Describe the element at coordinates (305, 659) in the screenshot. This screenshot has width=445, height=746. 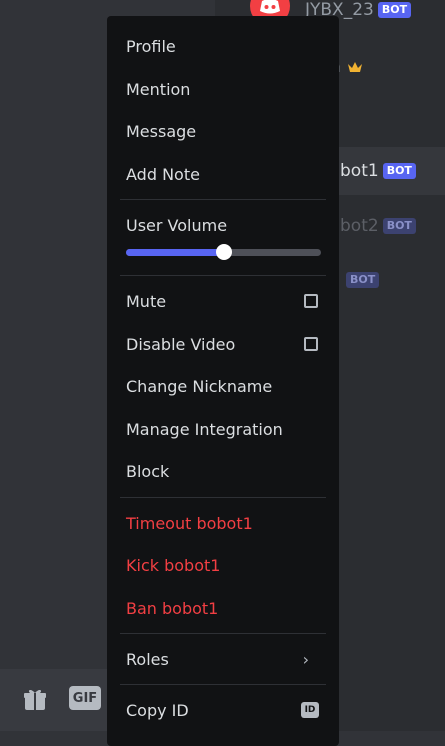
I see `chevron-right-icon: ›` at that location.